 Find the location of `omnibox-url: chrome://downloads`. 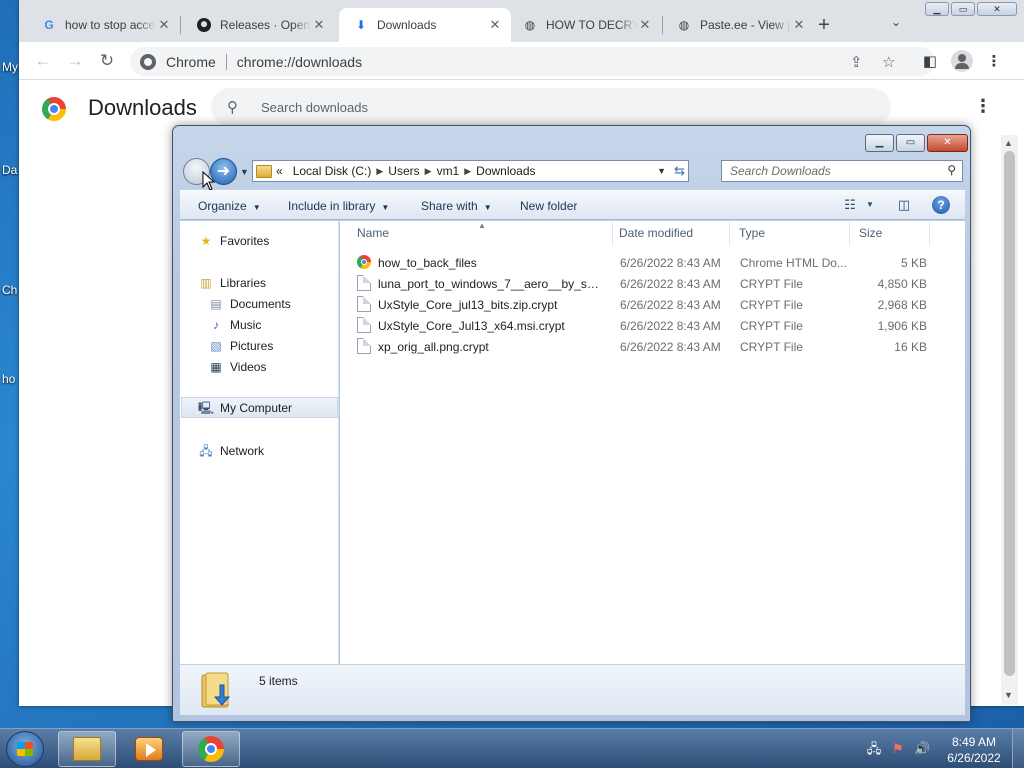

omnibox-url: chrome://downloads is located at coordinates (299, 62).